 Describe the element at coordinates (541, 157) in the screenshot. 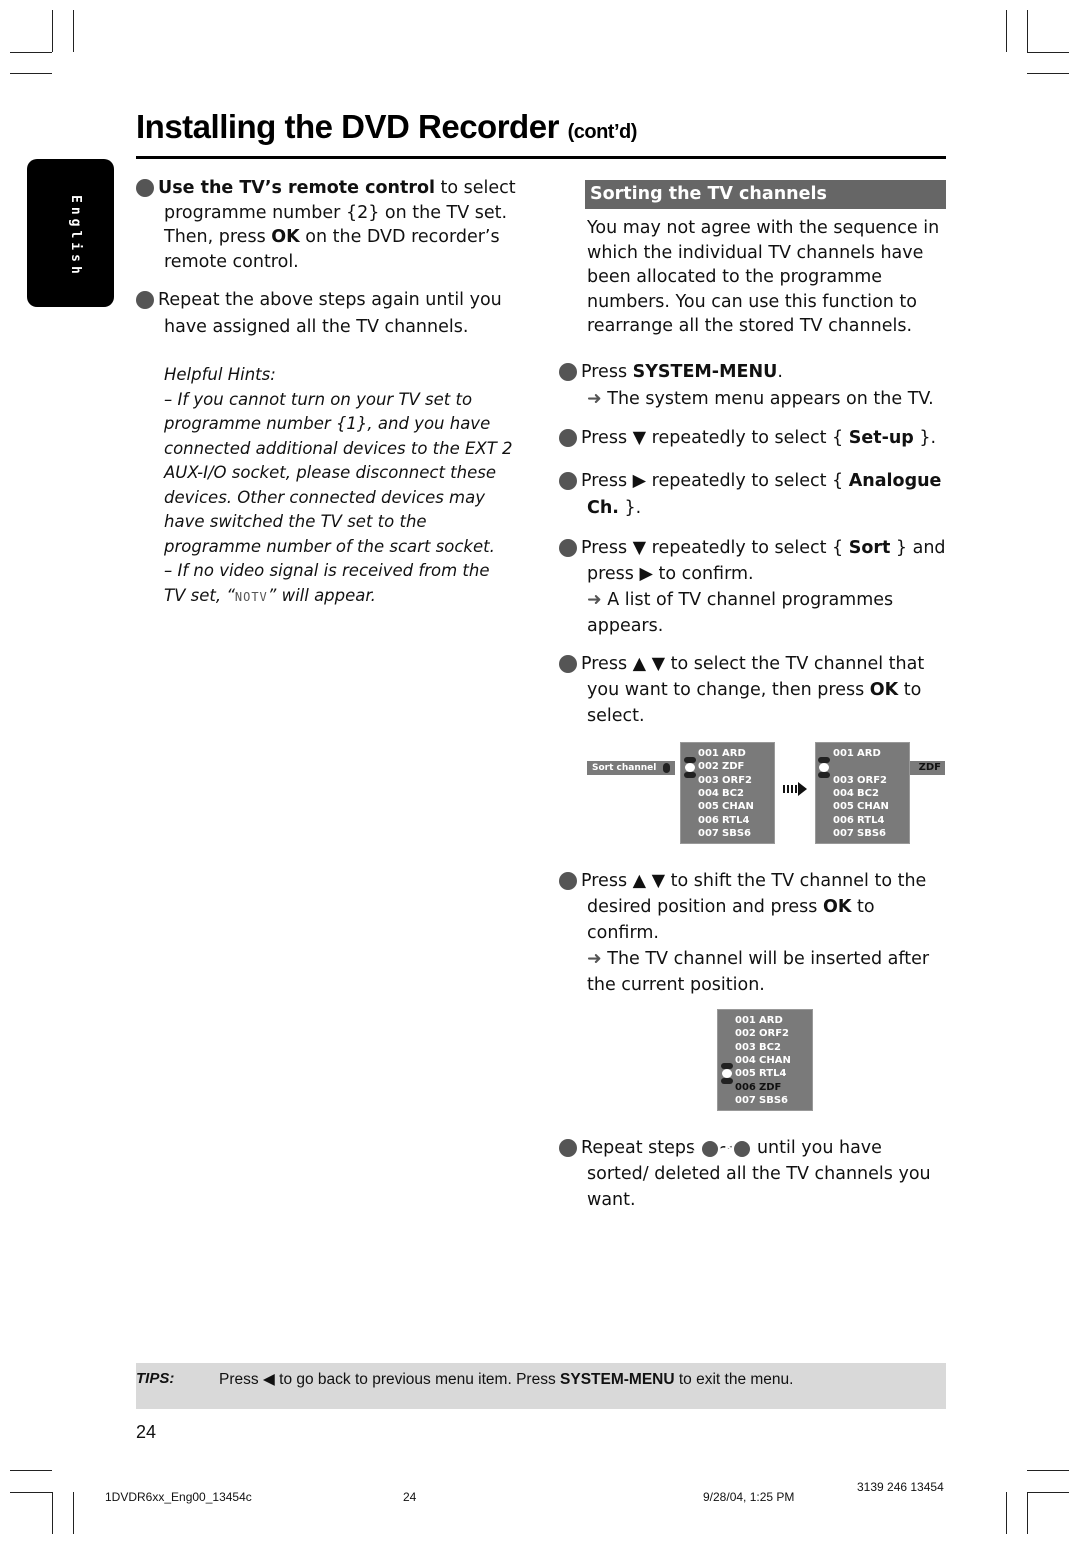

I see `title-rule` at that location.